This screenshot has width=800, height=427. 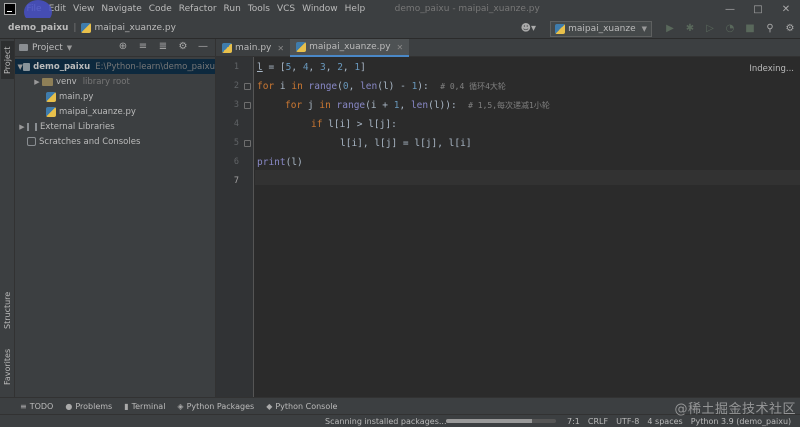 What do you see at coordinates (106, 81) in the screenshot?
I see `venv-note: library root` at bounding box center [106, 81].